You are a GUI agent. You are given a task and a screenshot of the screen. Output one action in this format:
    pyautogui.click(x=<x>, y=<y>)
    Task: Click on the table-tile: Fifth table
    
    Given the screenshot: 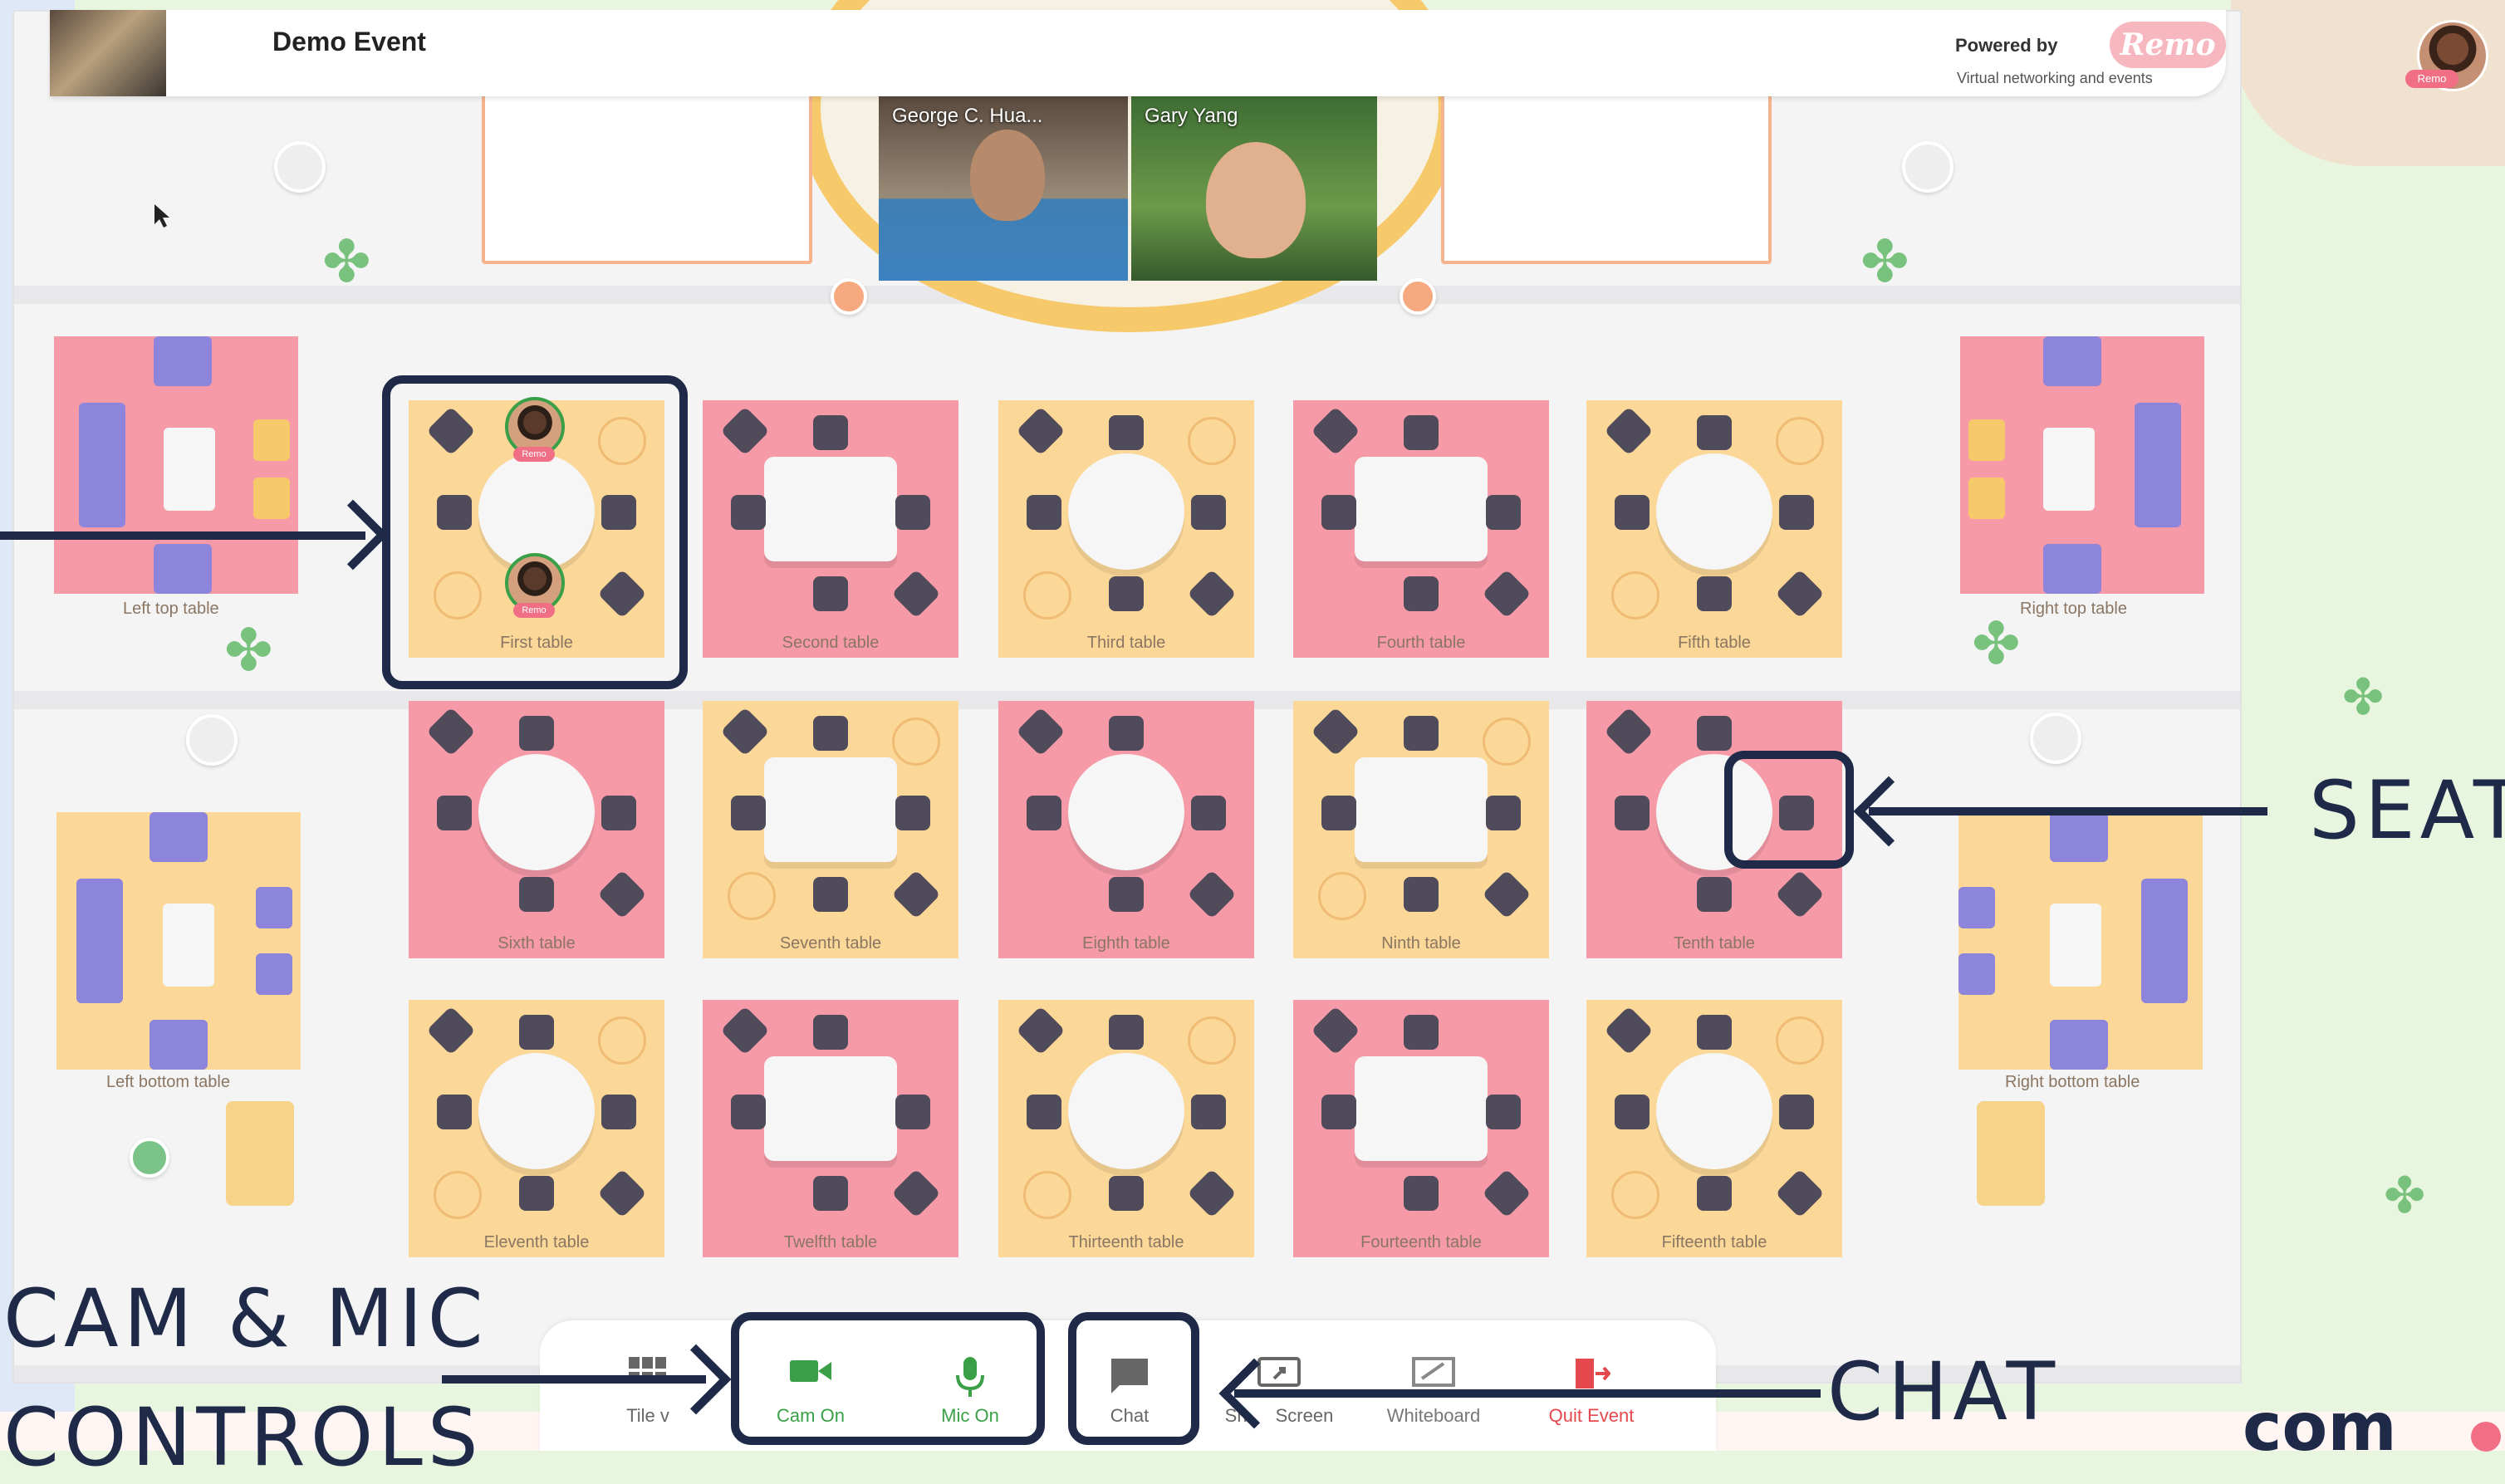 What is the action you would take?
    pyautogui.click(x=1714, y=529)
    